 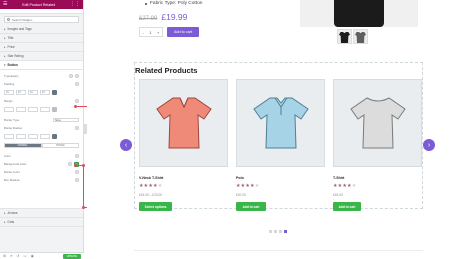 What do you see at coordinates (41, 4) in the screenshot?
I see `panel-header: ☰ Edit Product Related ⋮⋮` at bounding box center [41, 4].